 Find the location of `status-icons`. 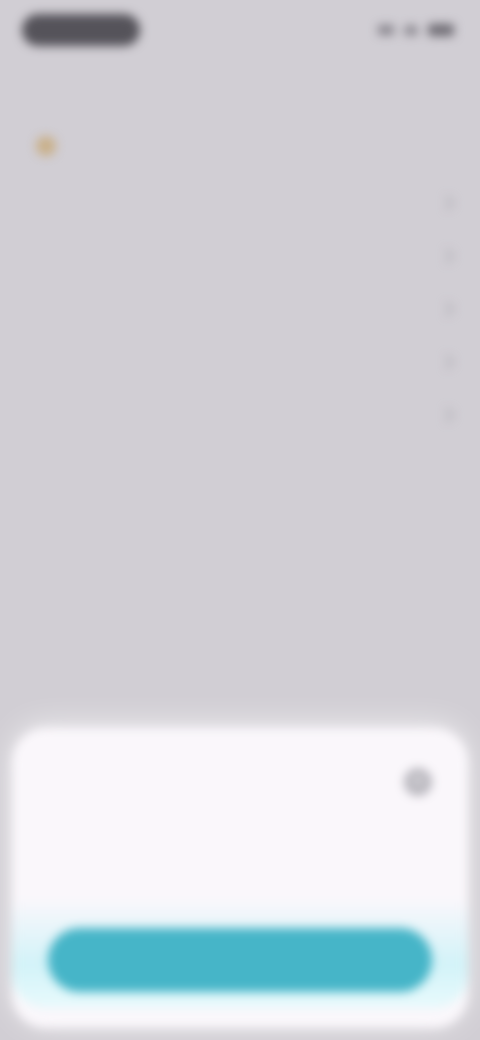

status-icons is located at coordinates (416, 30).